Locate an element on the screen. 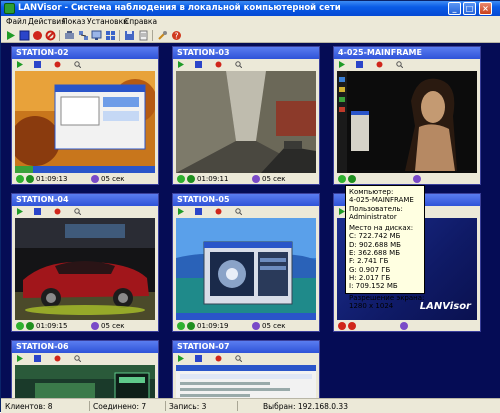  status-selected: Выбран: 192.168.0.33 is located at coordinates (305, 406).